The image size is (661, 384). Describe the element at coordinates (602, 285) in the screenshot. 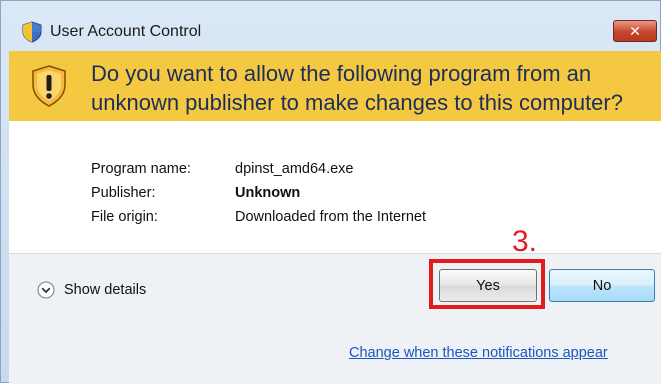

I see `no-button: No` at that location.